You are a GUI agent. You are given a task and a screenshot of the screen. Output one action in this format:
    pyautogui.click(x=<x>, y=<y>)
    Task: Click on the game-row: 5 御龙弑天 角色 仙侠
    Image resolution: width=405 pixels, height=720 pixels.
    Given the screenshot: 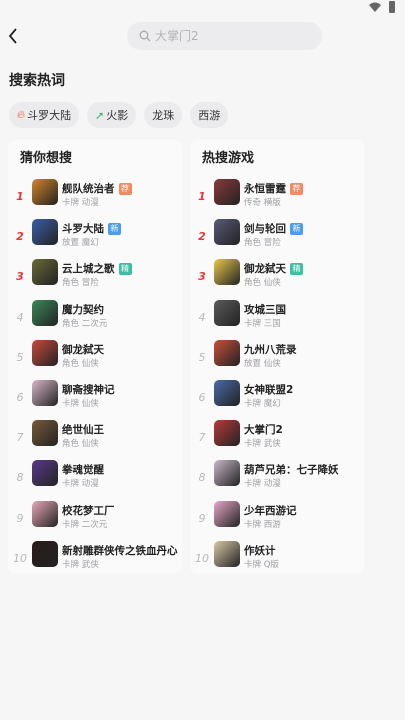 What is the action you would take?
    pyautogui.click(x=95, y=361)
    